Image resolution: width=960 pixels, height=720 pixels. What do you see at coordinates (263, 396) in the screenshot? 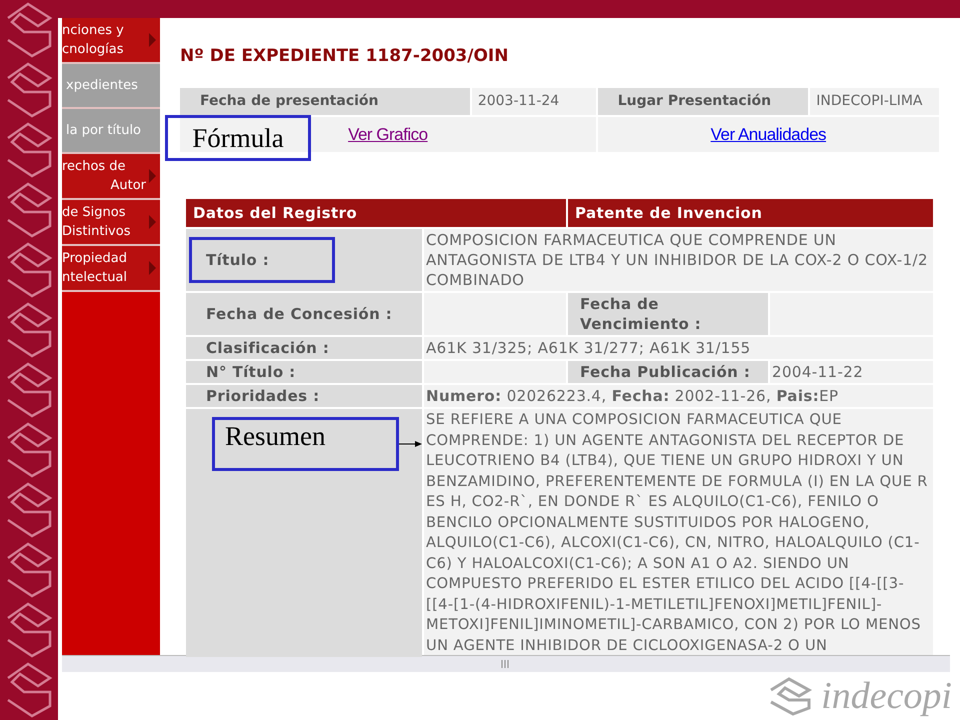
I see `field-label: Prioridades :` at bounding box center [263, 396].